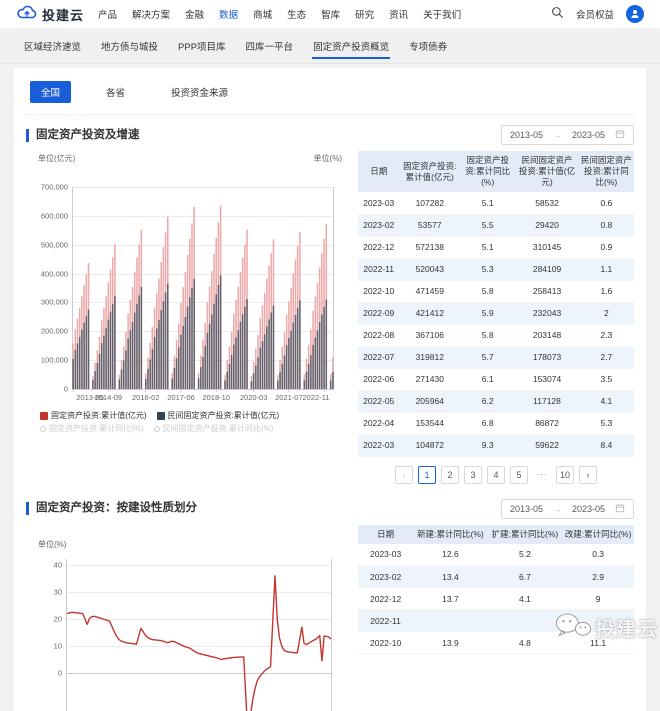  What do you see at coordinates (588, 474) in the screenshot?
I see `pagination-next-button: ›` at bounding box center [588, 474].